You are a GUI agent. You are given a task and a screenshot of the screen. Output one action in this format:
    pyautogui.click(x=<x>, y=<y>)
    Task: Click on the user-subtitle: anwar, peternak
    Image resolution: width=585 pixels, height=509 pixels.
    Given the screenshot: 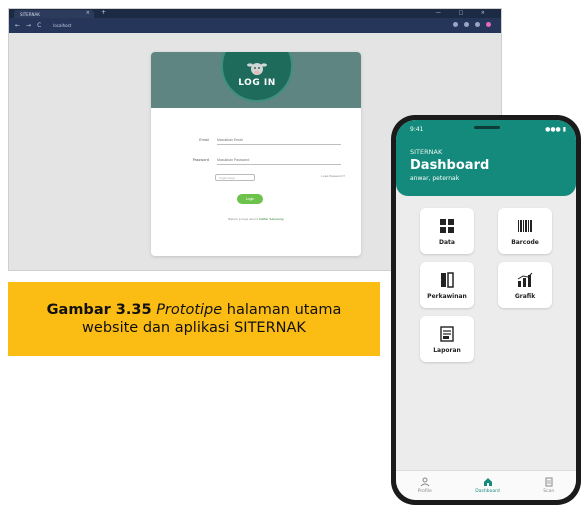 What is the action you would take?
    pyautogui.click(x=435, y=178)
    